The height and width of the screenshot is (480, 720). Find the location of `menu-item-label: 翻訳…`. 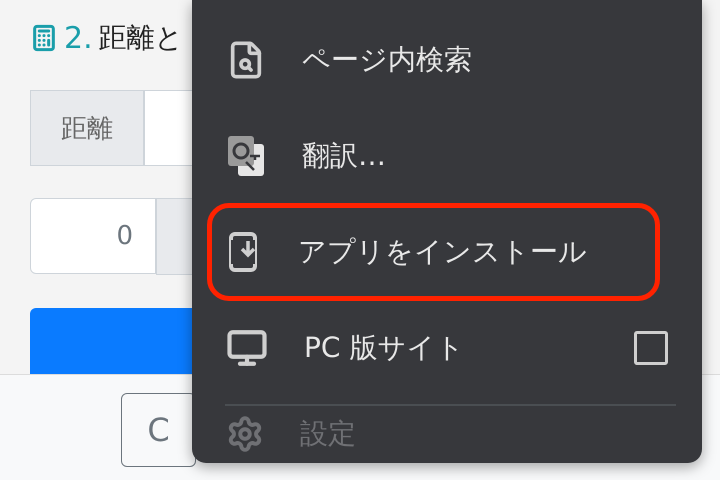

menu-item-label: 翻訳… is located at coordinates (344, 156).